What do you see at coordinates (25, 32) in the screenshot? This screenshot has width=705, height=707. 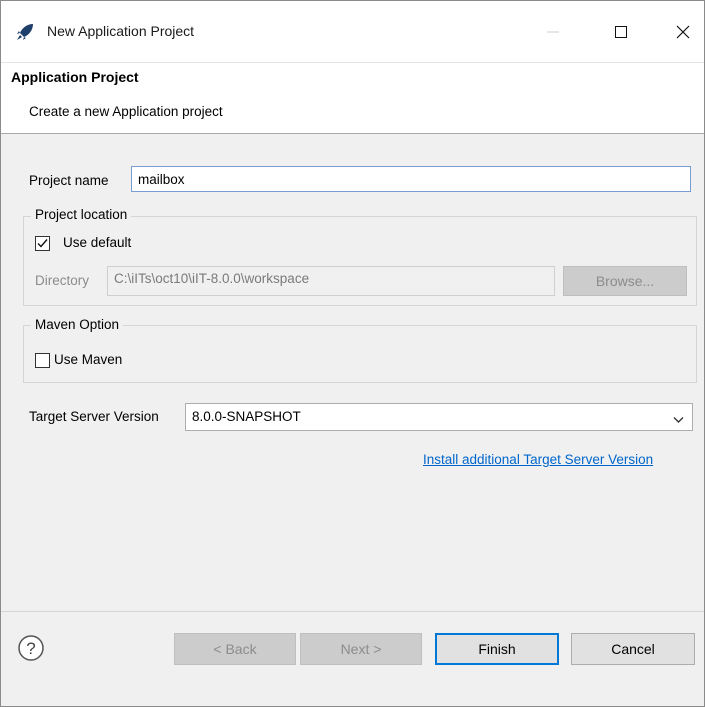 I see `rocket-icon` at bounding box center [25, 32].